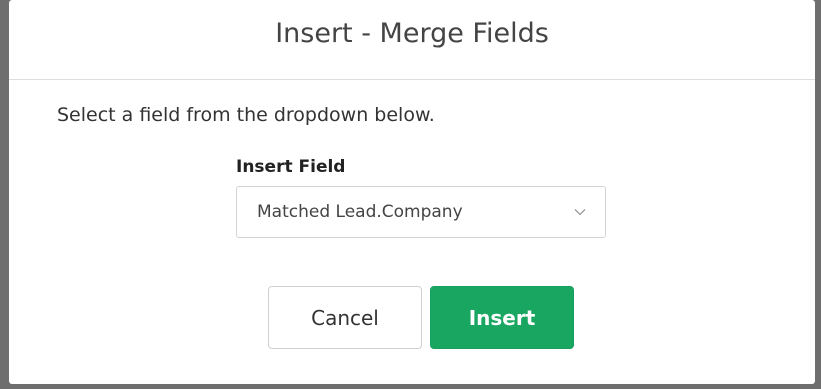 This screenshot has height=389, width=821. I want to click on dropdown-selected-value: Matched Lead.Company, so click(360, 212).